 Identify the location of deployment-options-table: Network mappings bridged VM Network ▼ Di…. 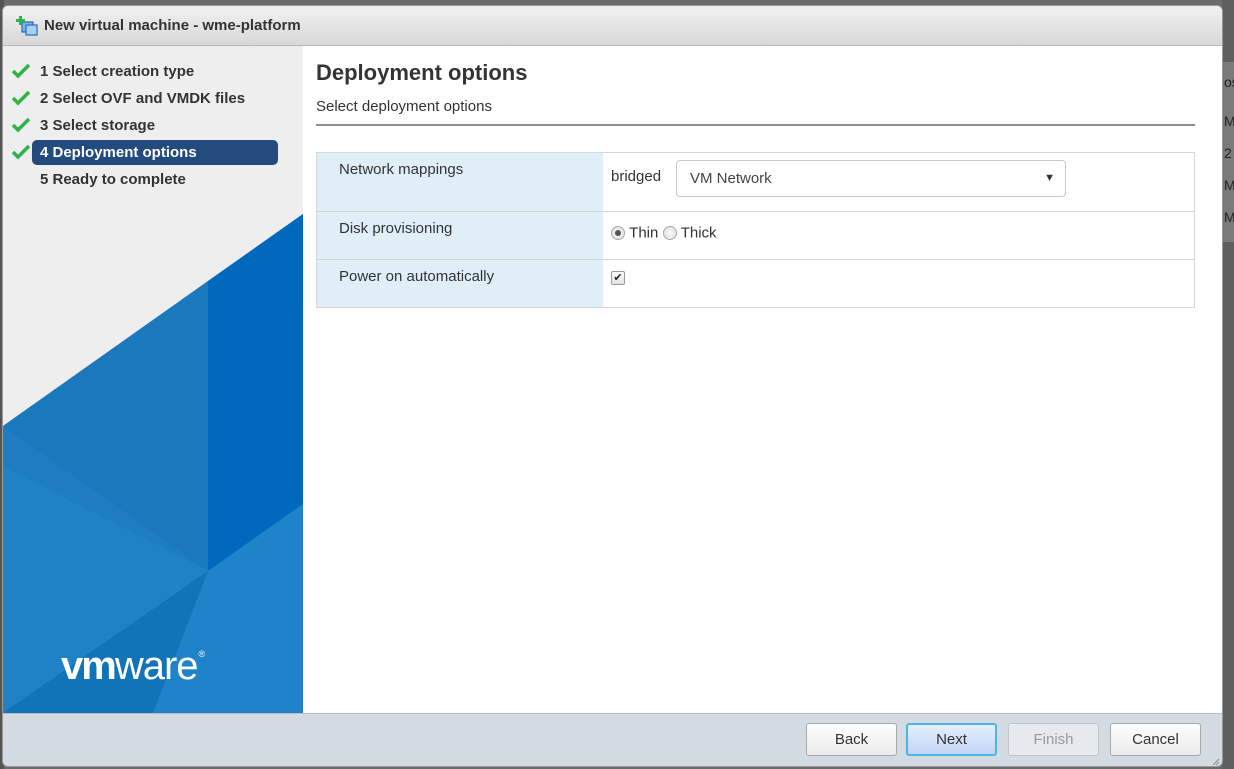
(755, 230).